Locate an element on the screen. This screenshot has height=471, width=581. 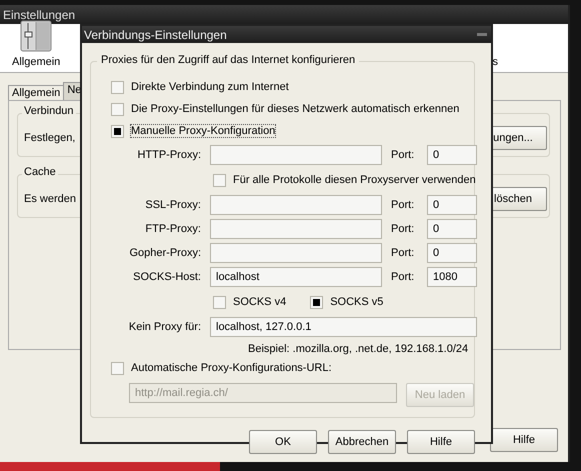
option-label: Die Proxy-Einstellungen für dieses Netzwerk automatisch erkennen is located at coordinates (295, 109).